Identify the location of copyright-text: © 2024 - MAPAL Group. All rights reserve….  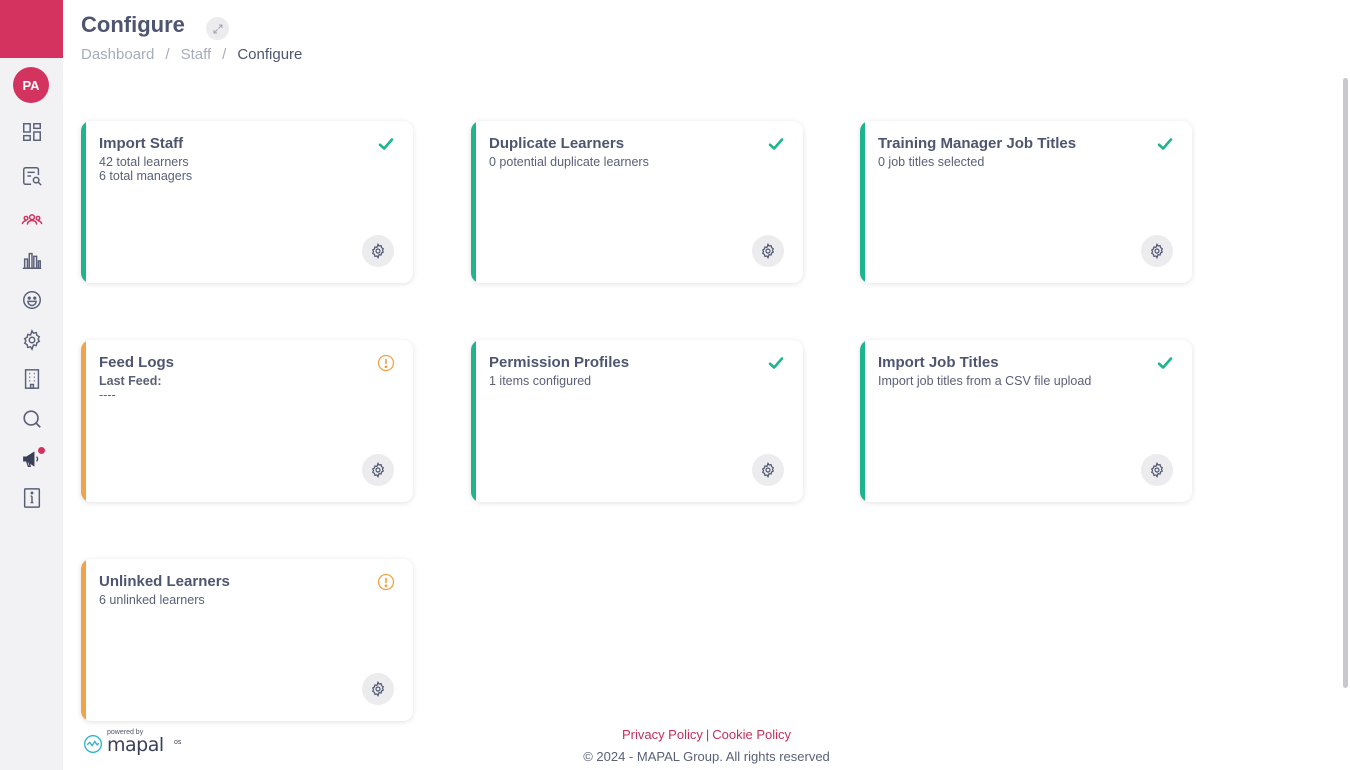
(706, 756).